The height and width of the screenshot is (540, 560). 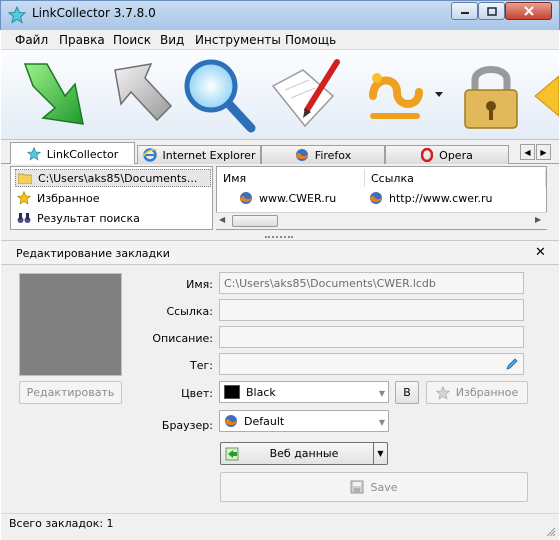 What do you see at coordinates (31, 40) in the screenshot?
I see `menu-file: Файл` at bounding box center [31, 40].